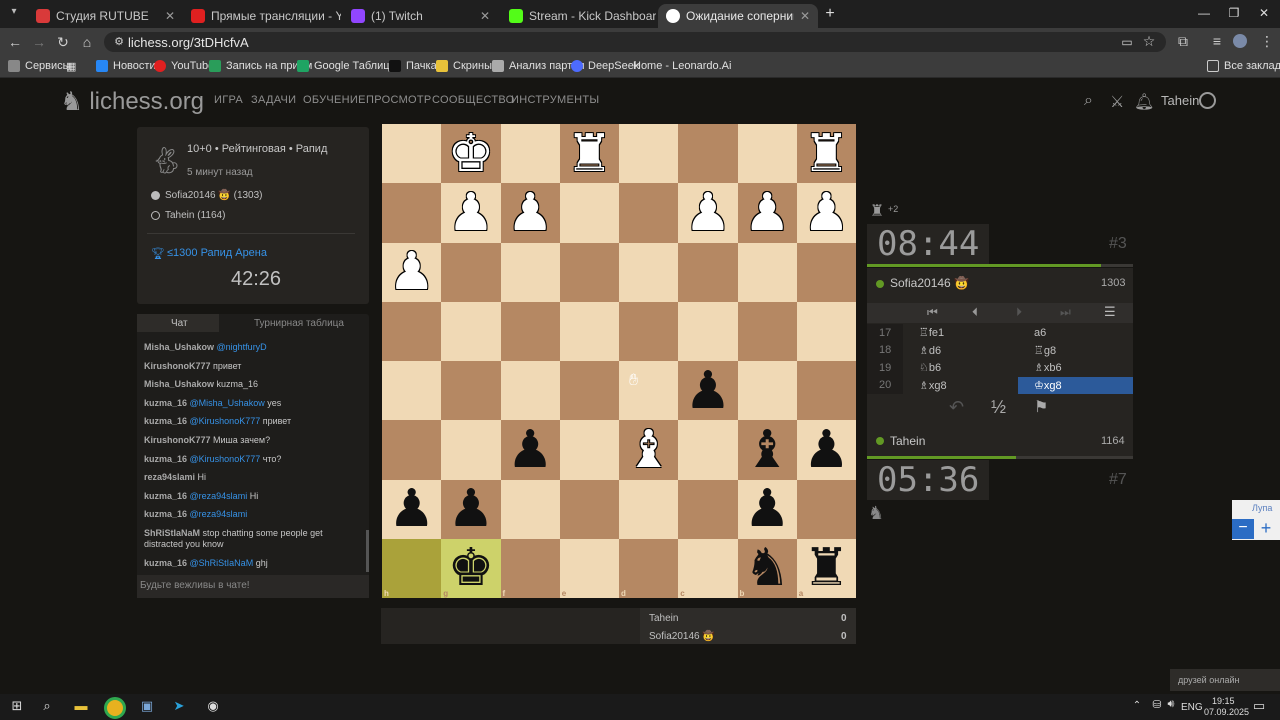 The image size is (1280, 720). Describe the element at coordinates (1183, 42) in the screenshot. I see `extensions-icon: ⧉` at that location.